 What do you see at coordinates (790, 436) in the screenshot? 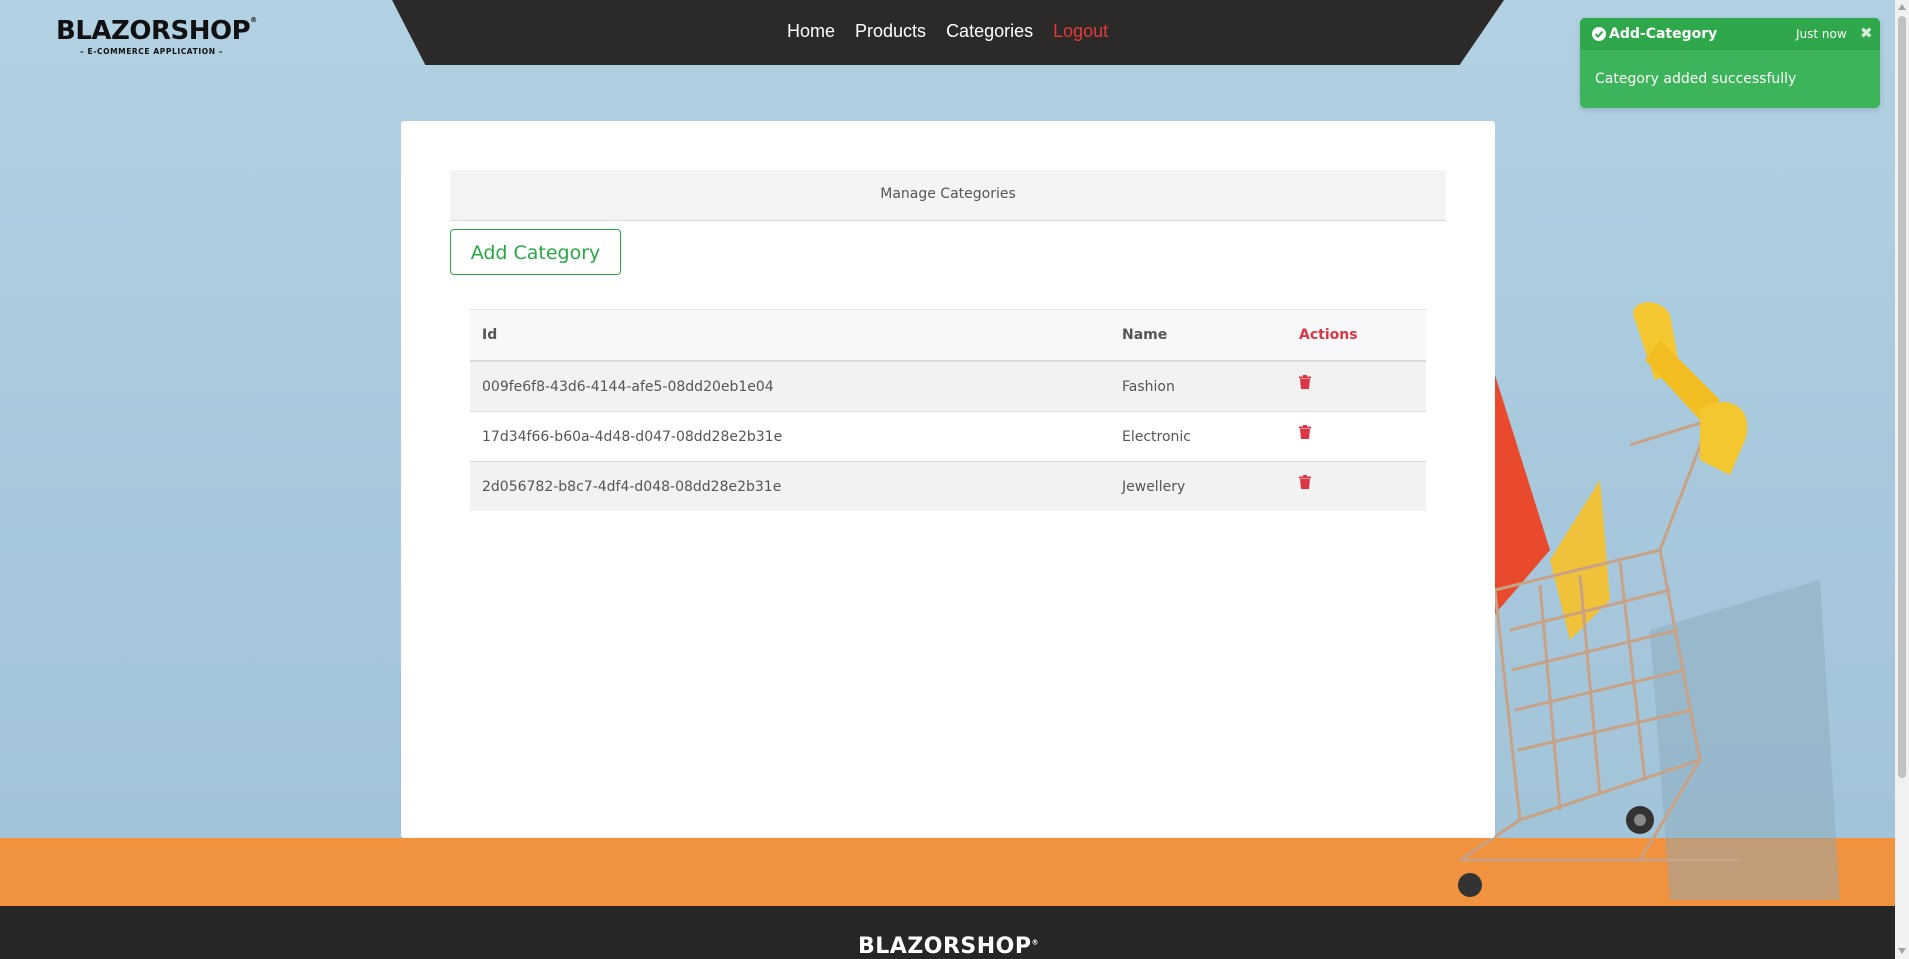
I see `category-id: 17d34f66-b60a-4d48-d047-08dd28e2b31e` at bounding box center [790, 436].